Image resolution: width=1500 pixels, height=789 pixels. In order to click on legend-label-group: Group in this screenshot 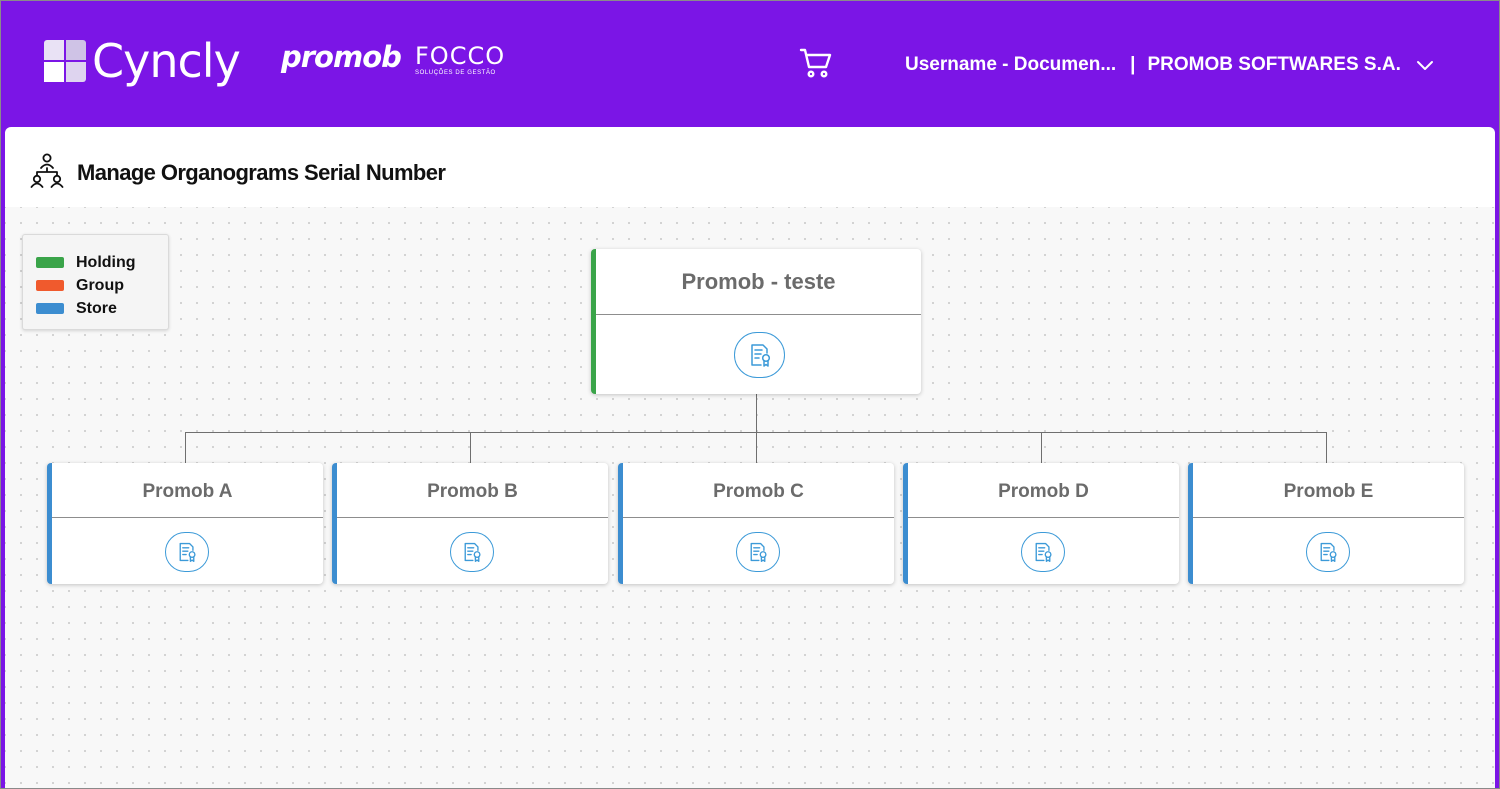, I will do `click(100, 285)`.